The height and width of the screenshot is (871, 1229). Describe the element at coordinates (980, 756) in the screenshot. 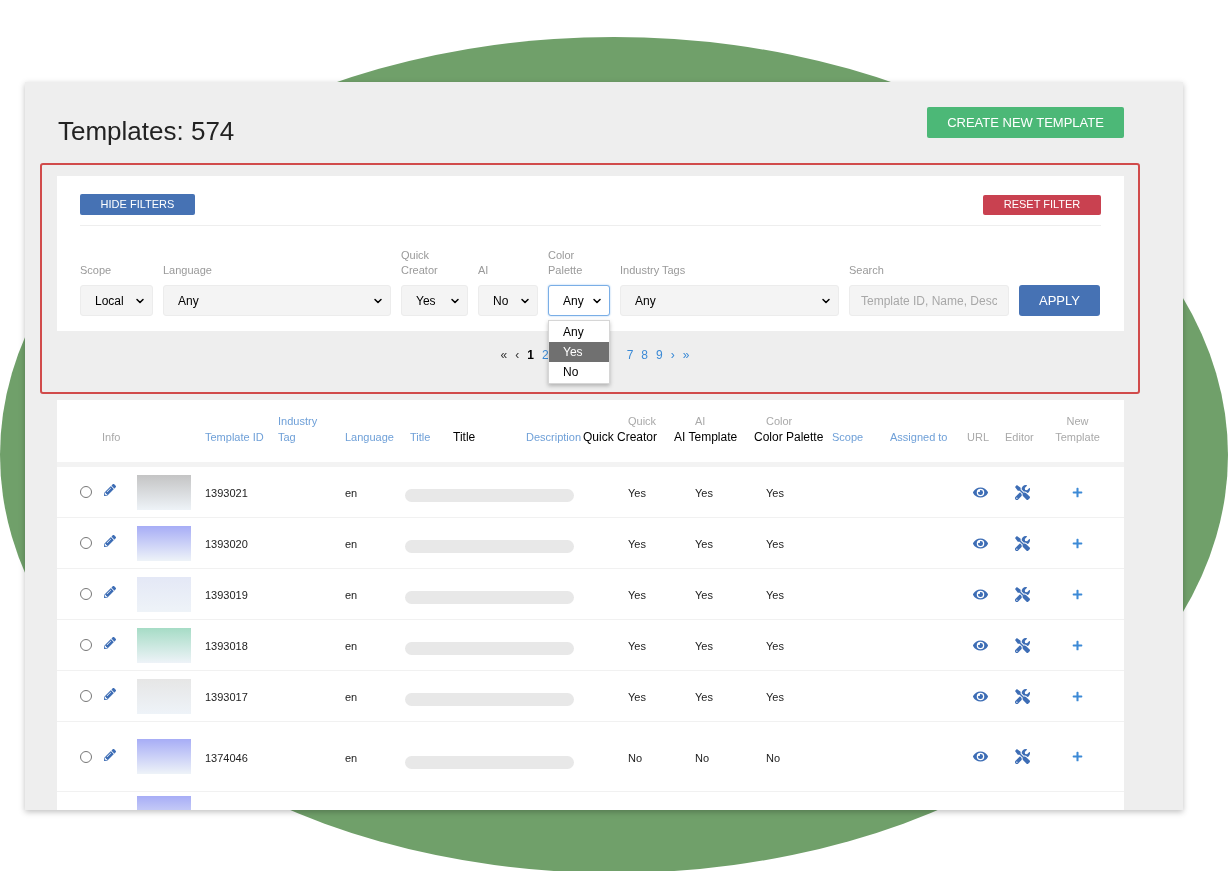

I see `eye-icon` at that location.